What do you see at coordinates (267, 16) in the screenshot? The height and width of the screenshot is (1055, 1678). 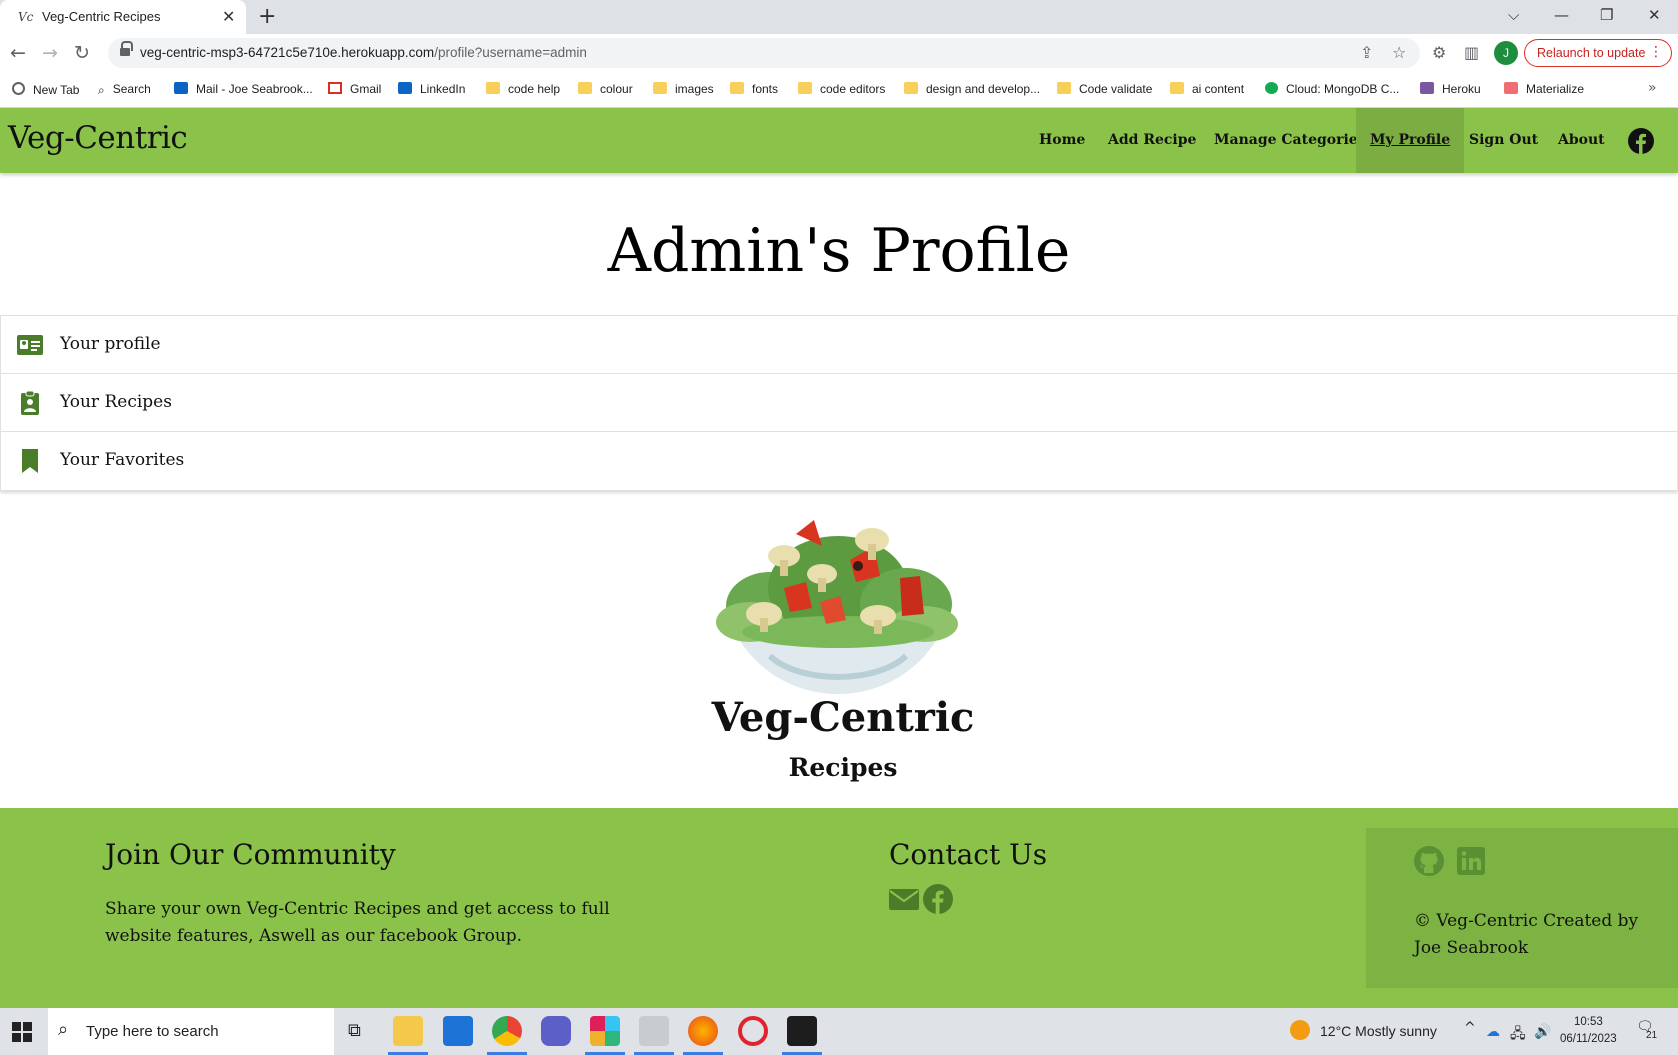 I see `new-tab-button: +` at bounding box center [267, 16].